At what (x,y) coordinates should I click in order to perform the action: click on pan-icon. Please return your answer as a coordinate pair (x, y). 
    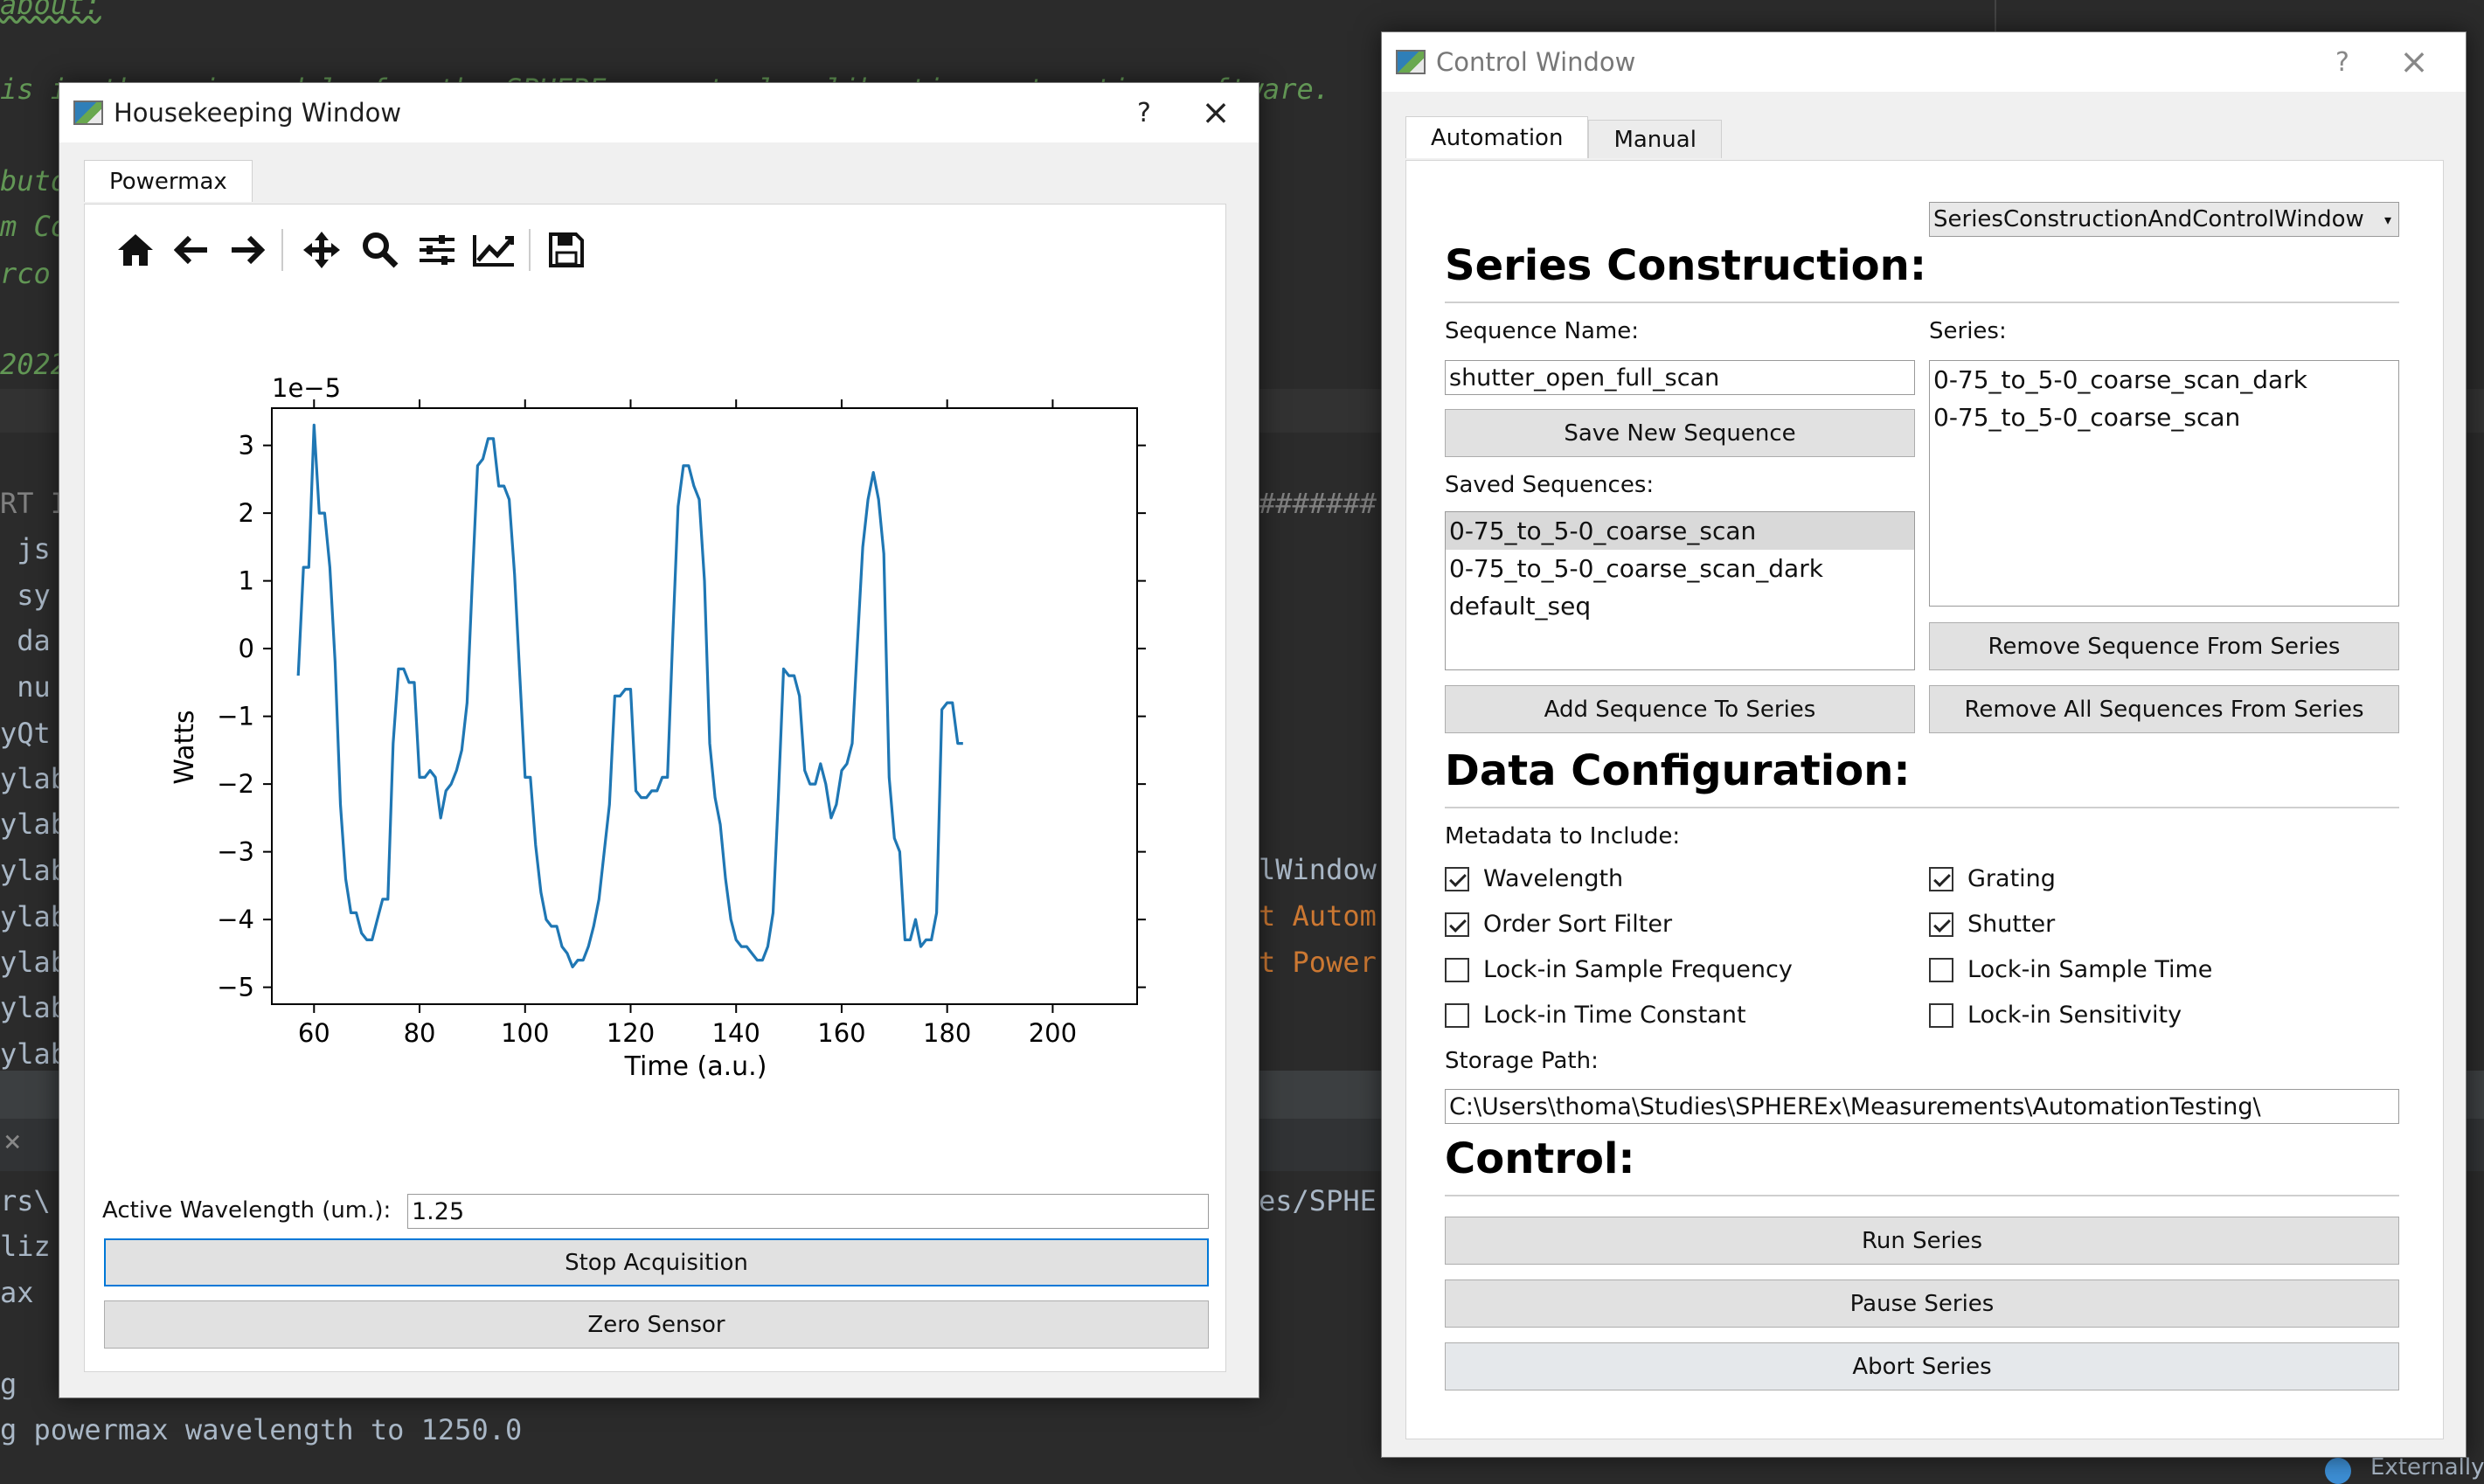
    Looking at the image, I should click on (321, 250).